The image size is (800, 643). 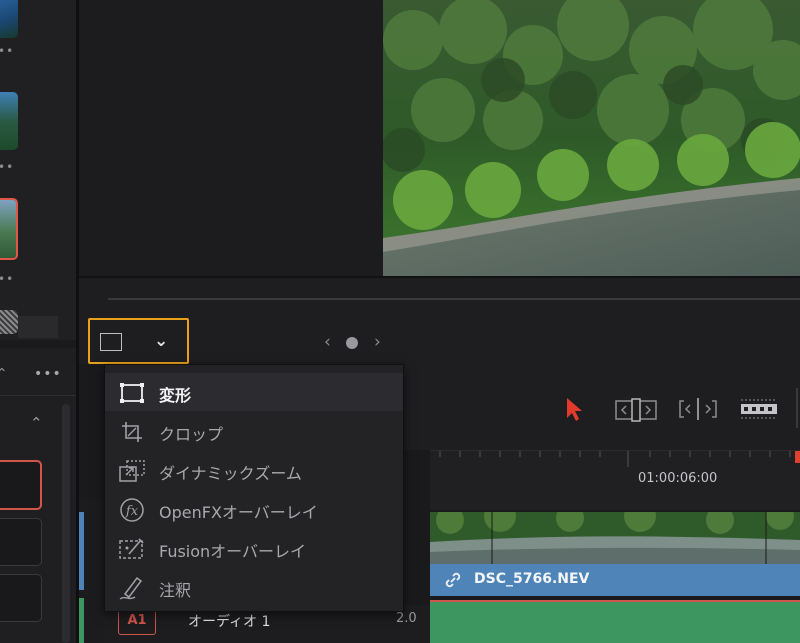 What do you see at coordinates (229, 621) in the screenshot?
I see `track-name: オーディオ 1` at bounding box center [229, 621].